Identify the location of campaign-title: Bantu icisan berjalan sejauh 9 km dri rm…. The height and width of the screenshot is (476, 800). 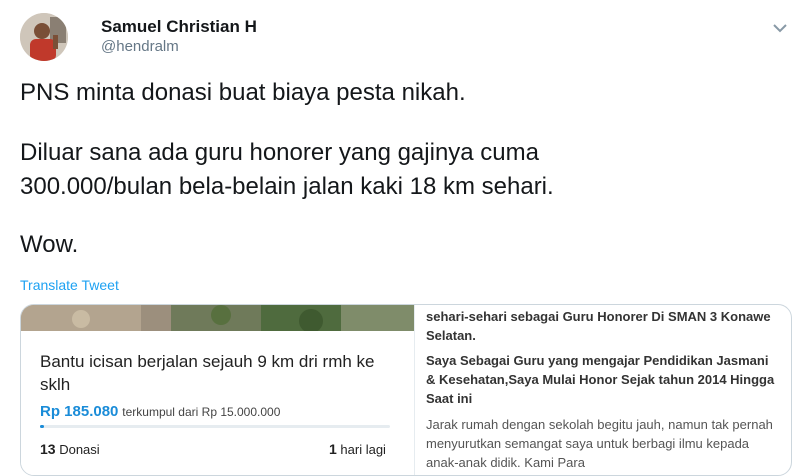
(207, 373).